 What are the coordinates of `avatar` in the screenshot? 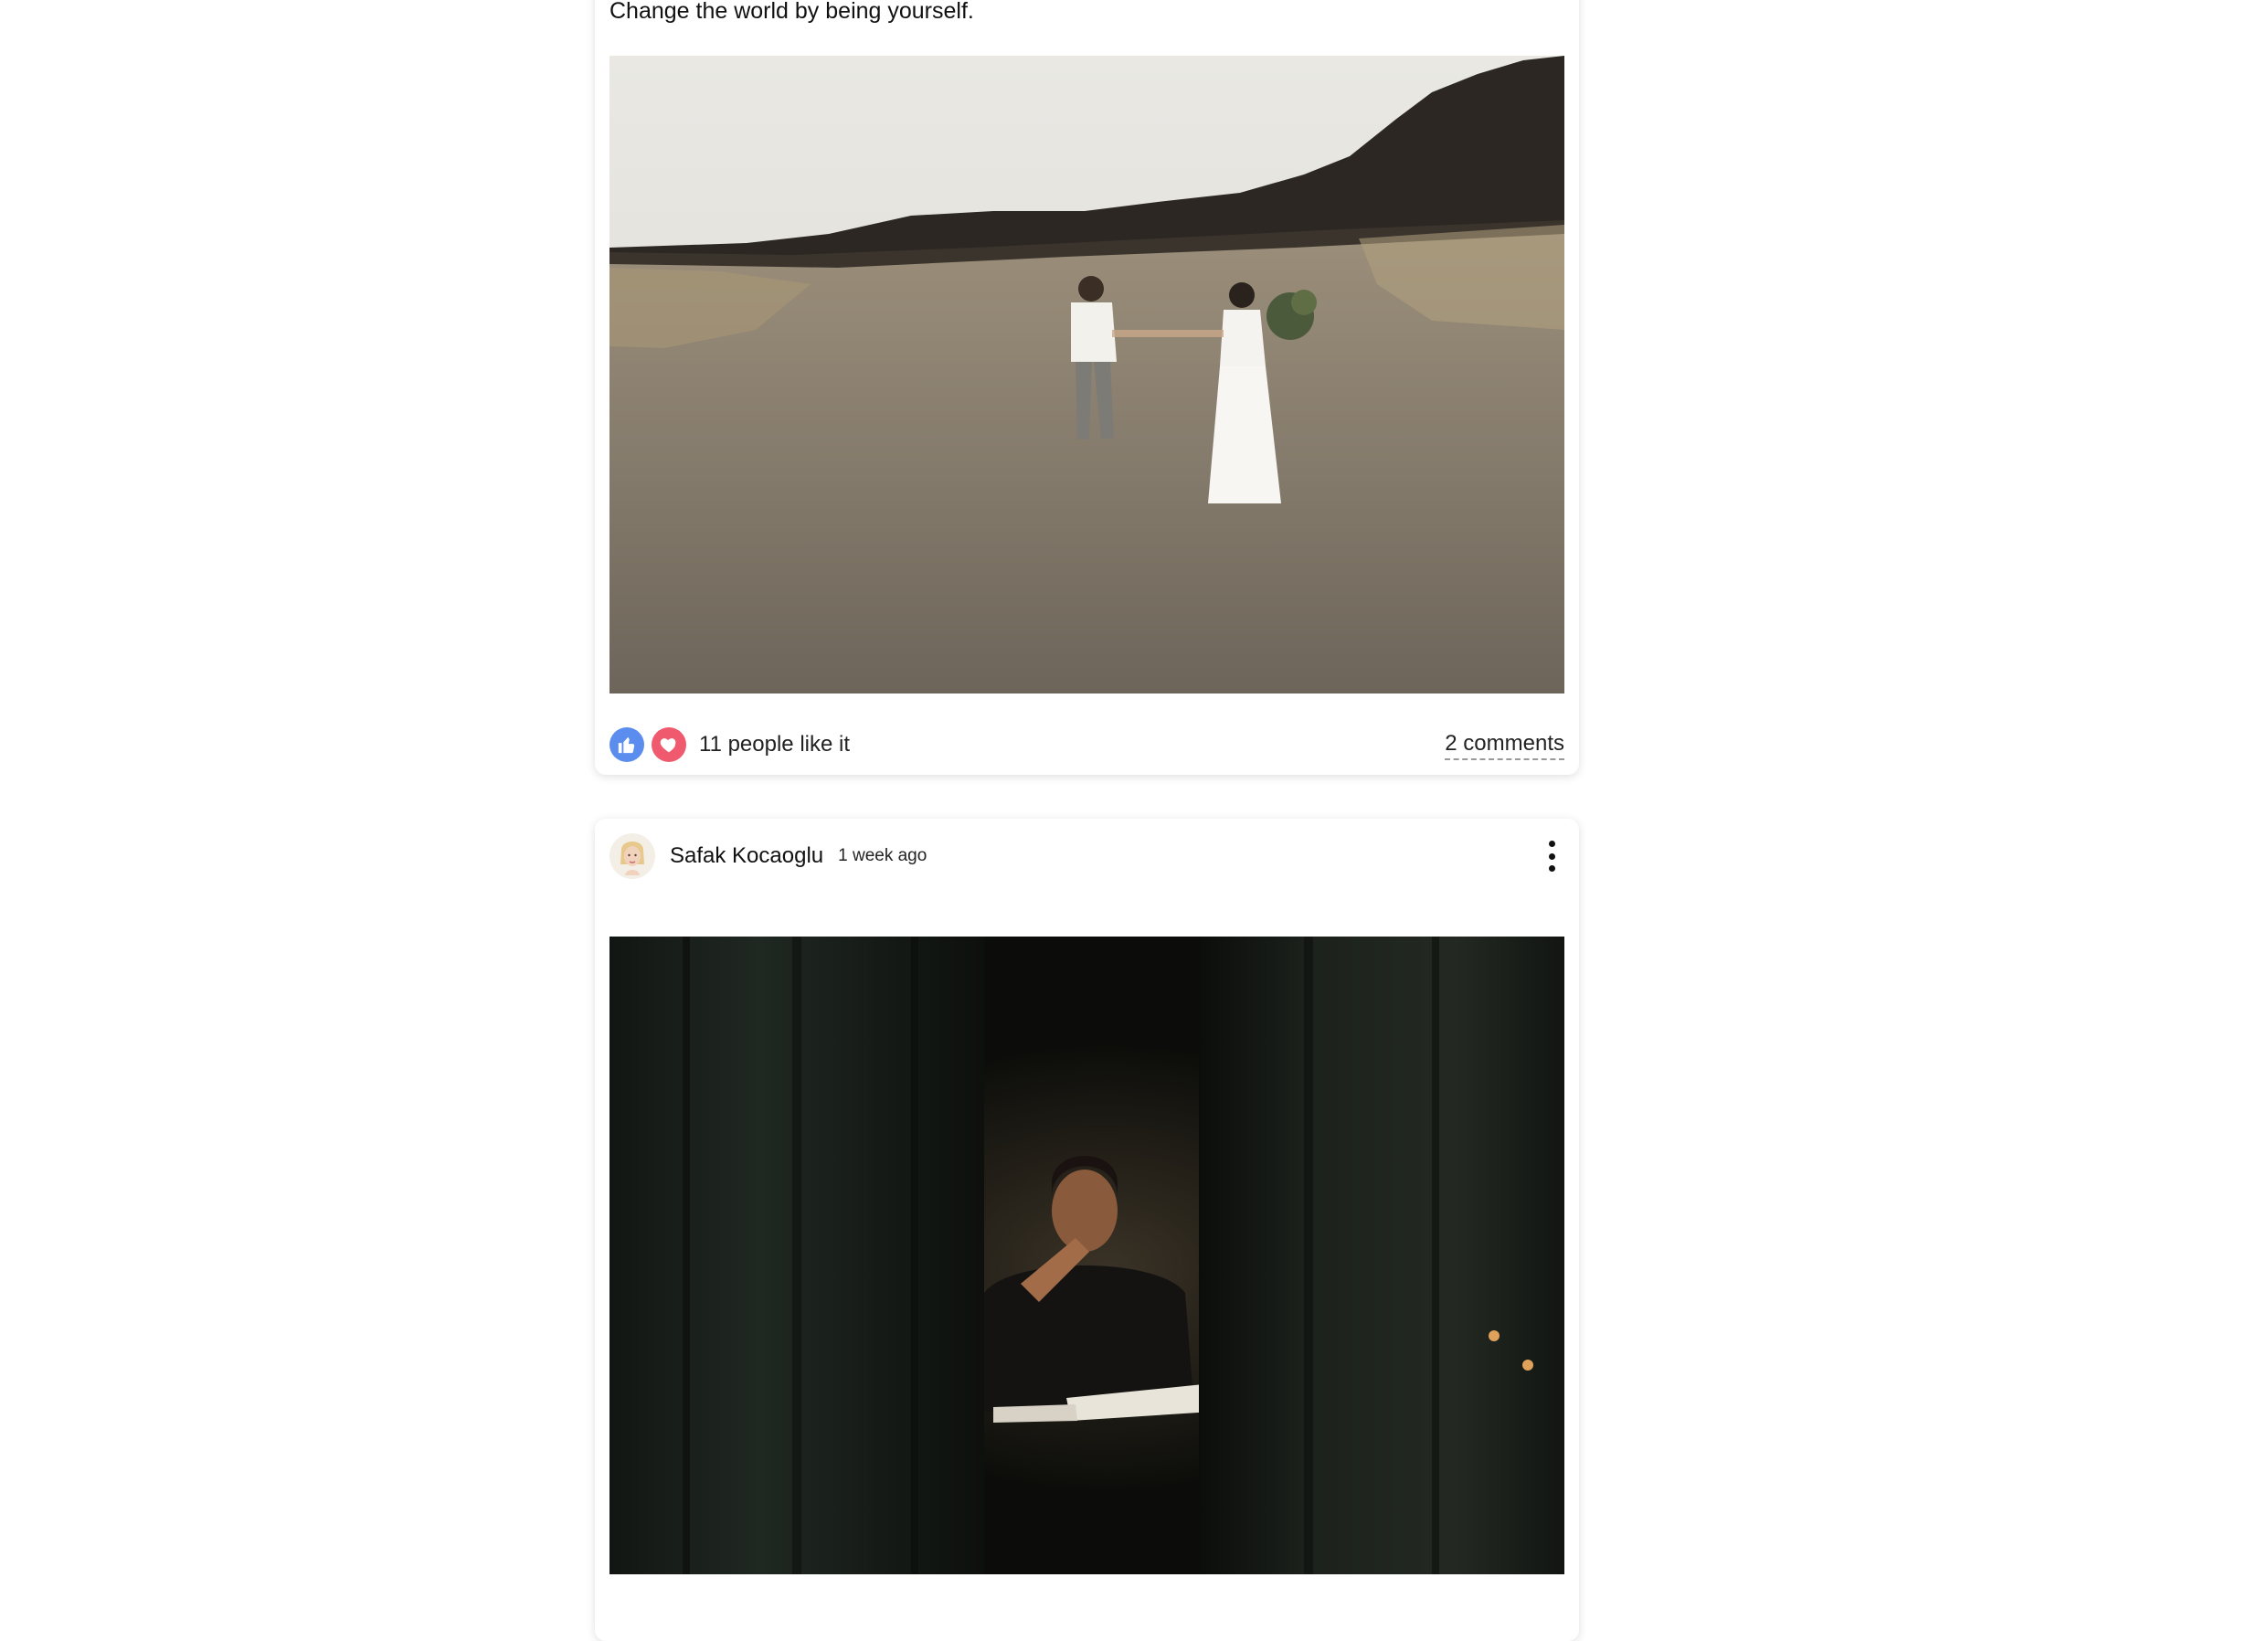 It's located at (632, 856).